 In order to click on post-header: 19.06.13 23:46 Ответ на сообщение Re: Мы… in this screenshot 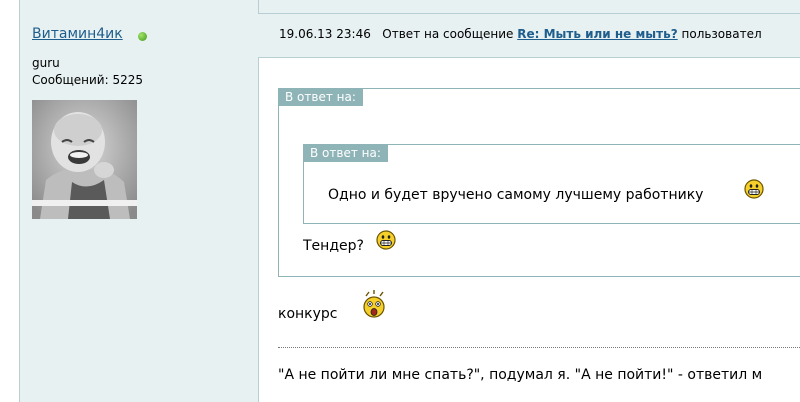, I will do `click(529, 36)`.